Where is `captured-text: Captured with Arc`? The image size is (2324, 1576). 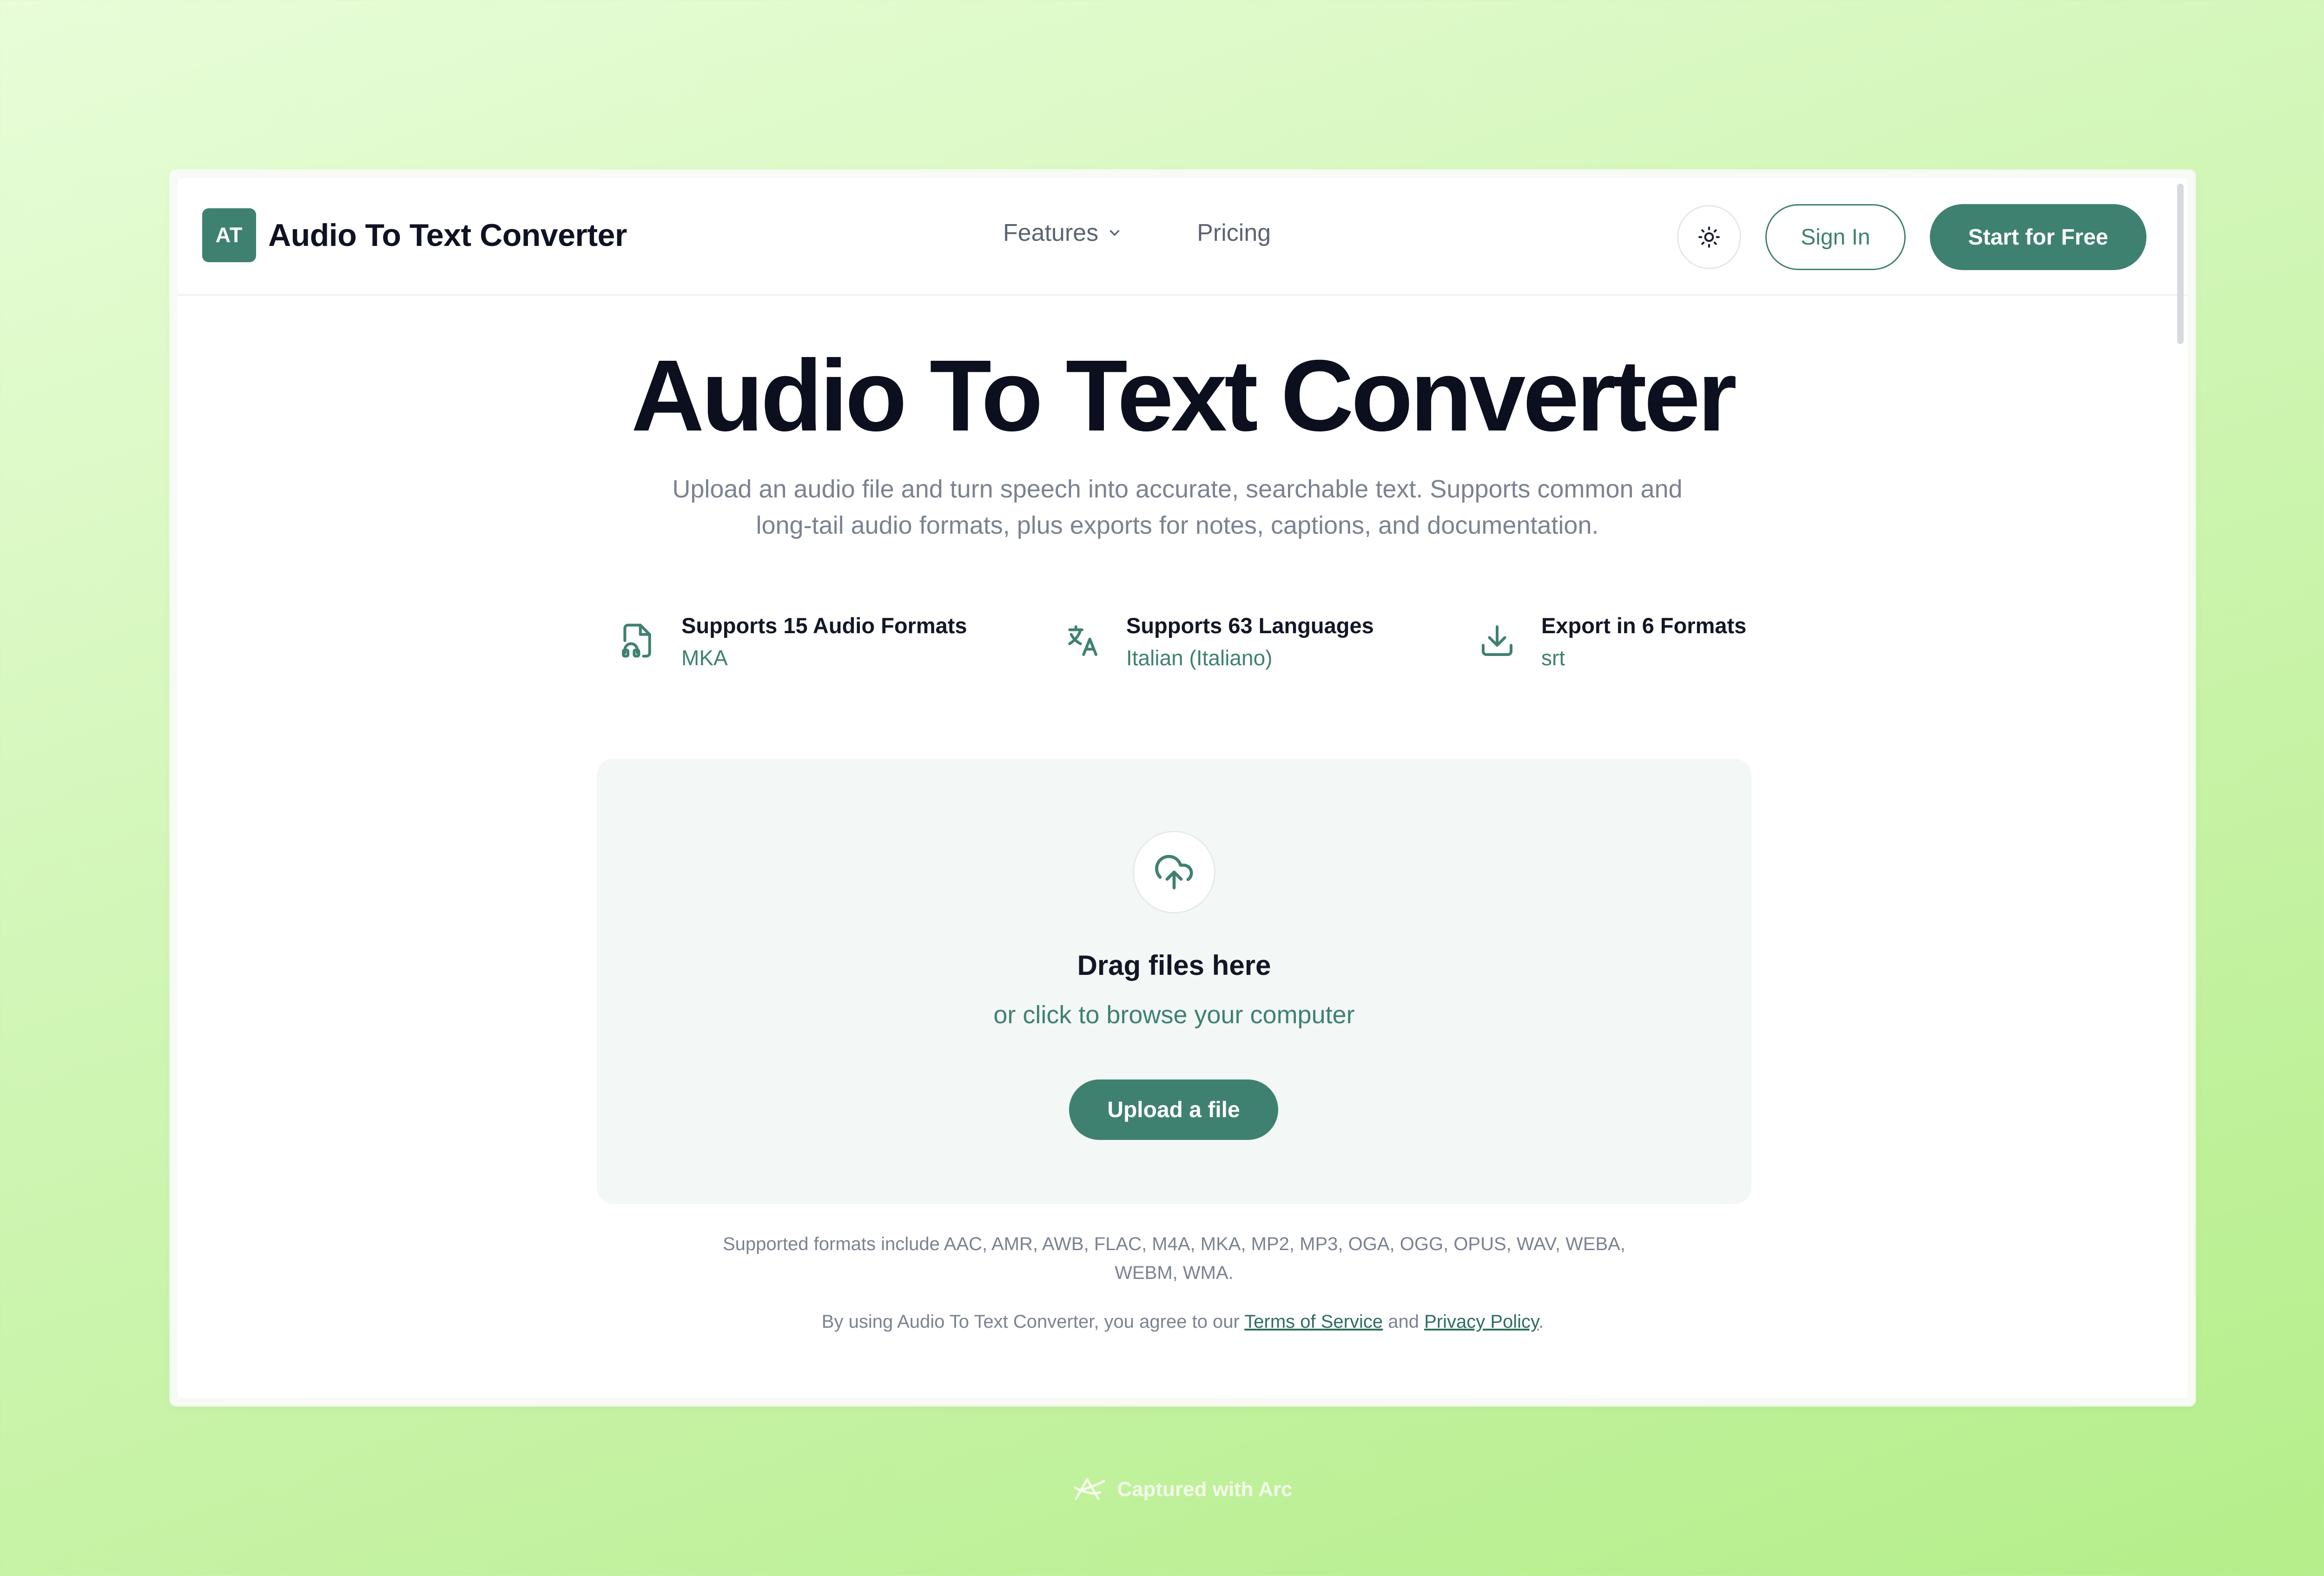 captured-text: Captured with Arc is located at coordinates (1205, 1489).